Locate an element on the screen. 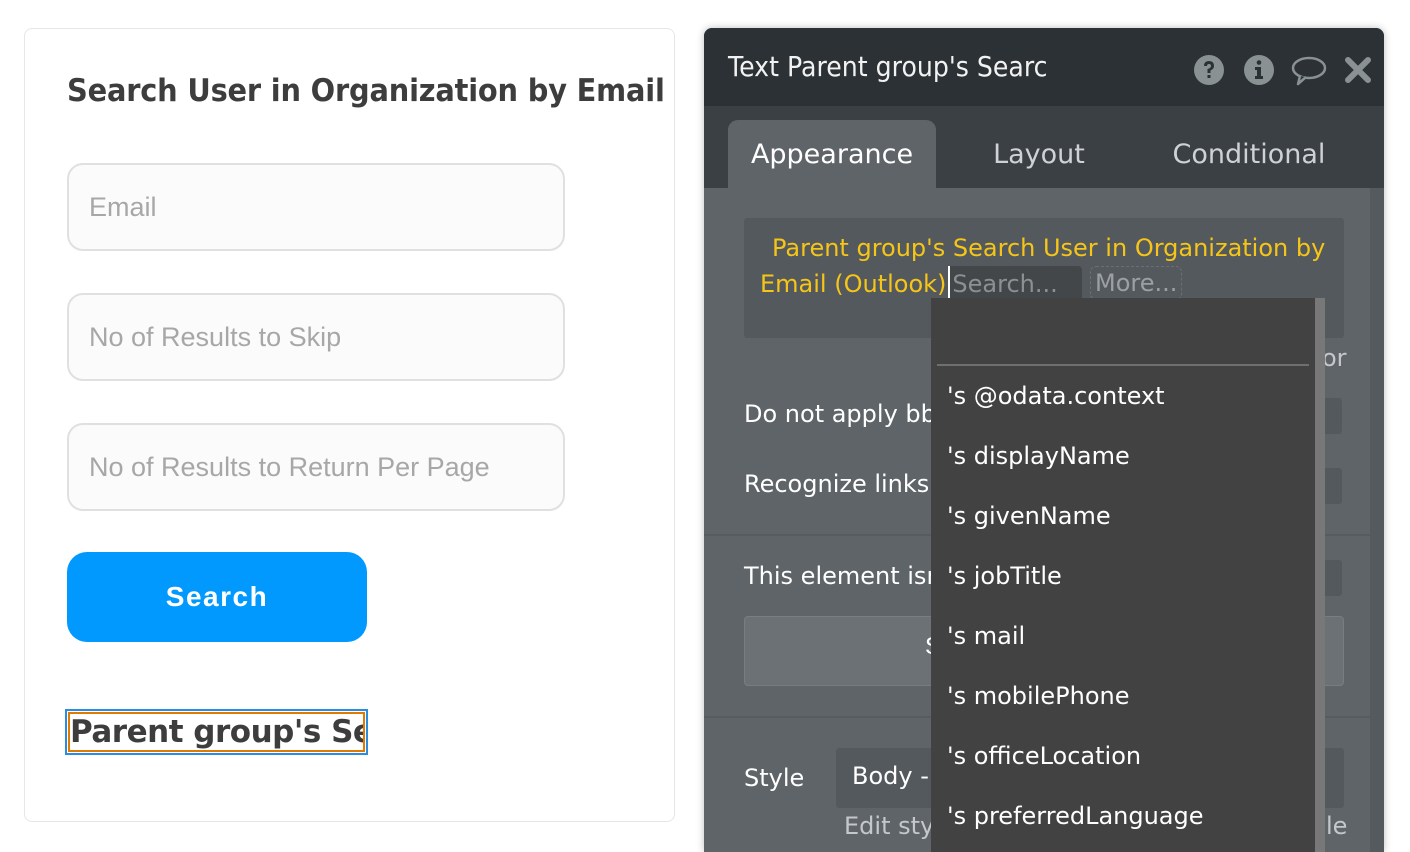  email-field is located at coordinates (316, 207).